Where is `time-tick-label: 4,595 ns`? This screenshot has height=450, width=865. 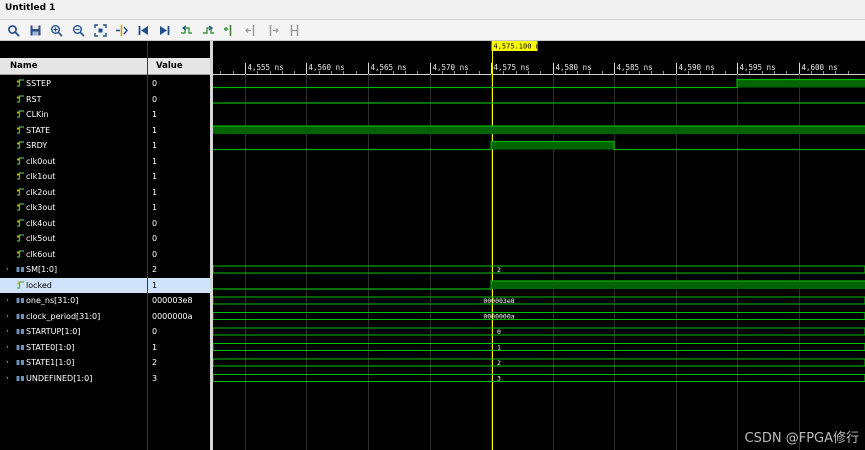 time-tick-label: 4,595 ns is located at coordinates (758, 67).